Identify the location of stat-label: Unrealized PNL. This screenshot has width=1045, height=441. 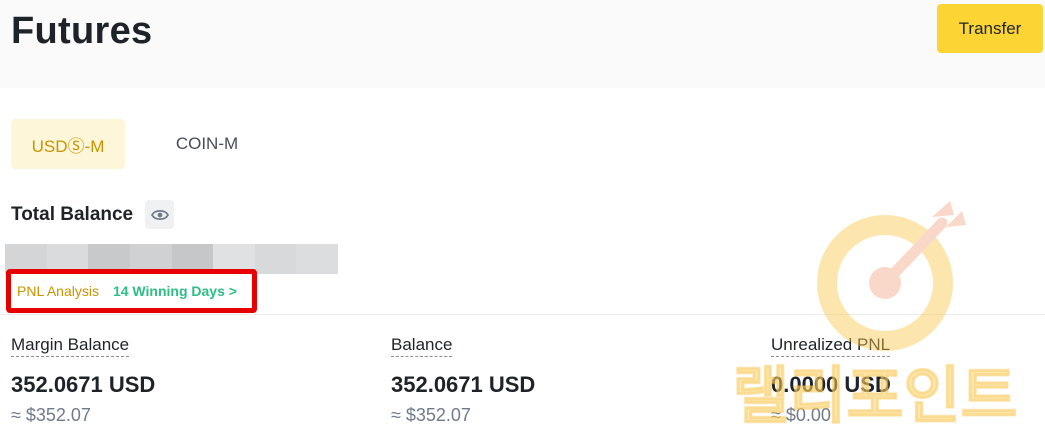
(831, 345).